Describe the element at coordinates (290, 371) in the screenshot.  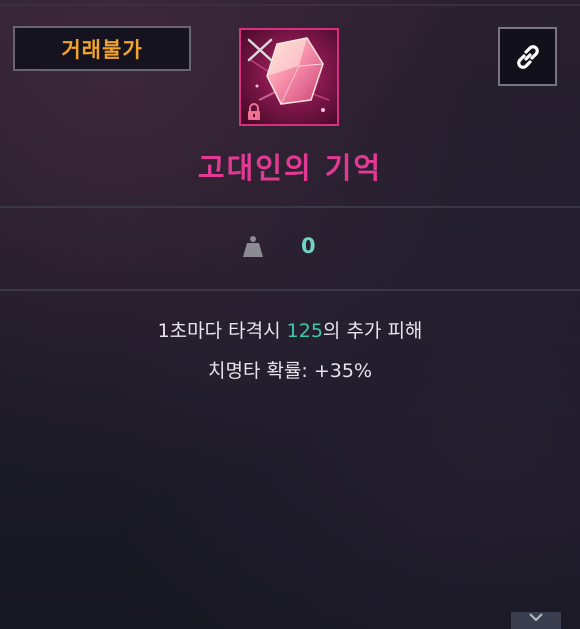
I see `effect-line-2: 치명타 확률: +35%` at that location.